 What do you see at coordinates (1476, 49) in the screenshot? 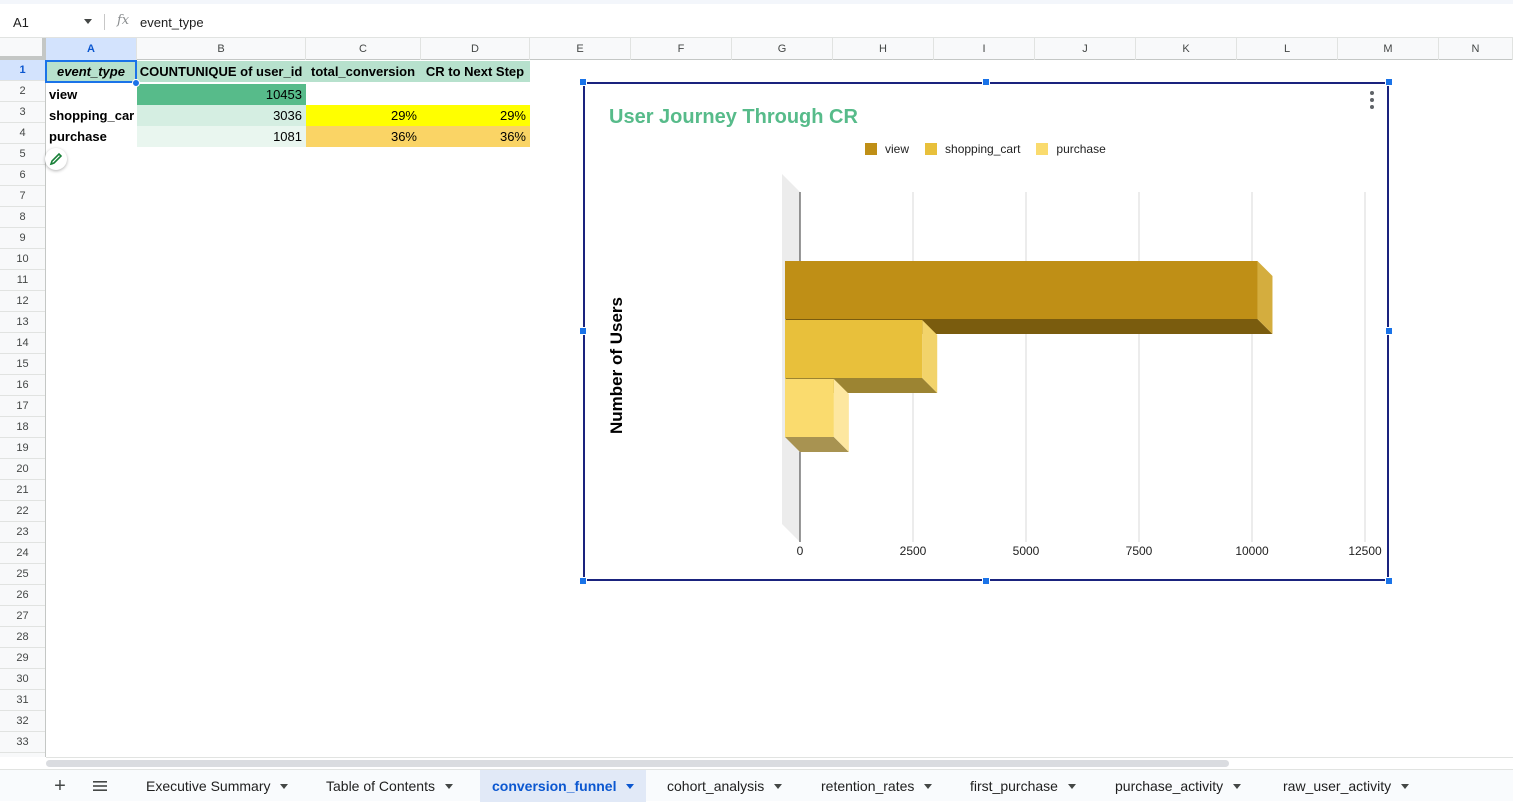
I see `column-header-n: N` at bounding box center [1476, 49].